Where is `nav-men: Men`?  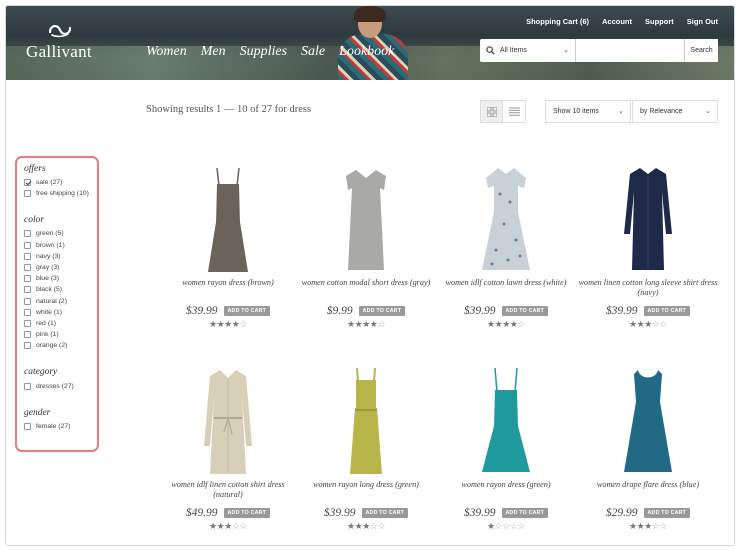
nav-men: Men is located at coordinates (213, 52).